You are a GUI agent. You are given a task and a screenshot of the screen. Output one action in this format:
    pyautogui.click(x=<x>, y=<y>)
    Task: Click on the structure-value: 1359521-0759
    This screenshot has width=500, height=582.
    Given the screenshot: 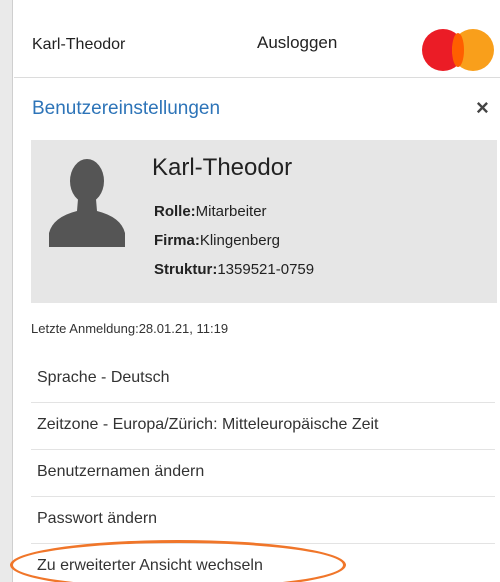 What is the action you would take?
    pyautogui.click(x=266, y=269)
    